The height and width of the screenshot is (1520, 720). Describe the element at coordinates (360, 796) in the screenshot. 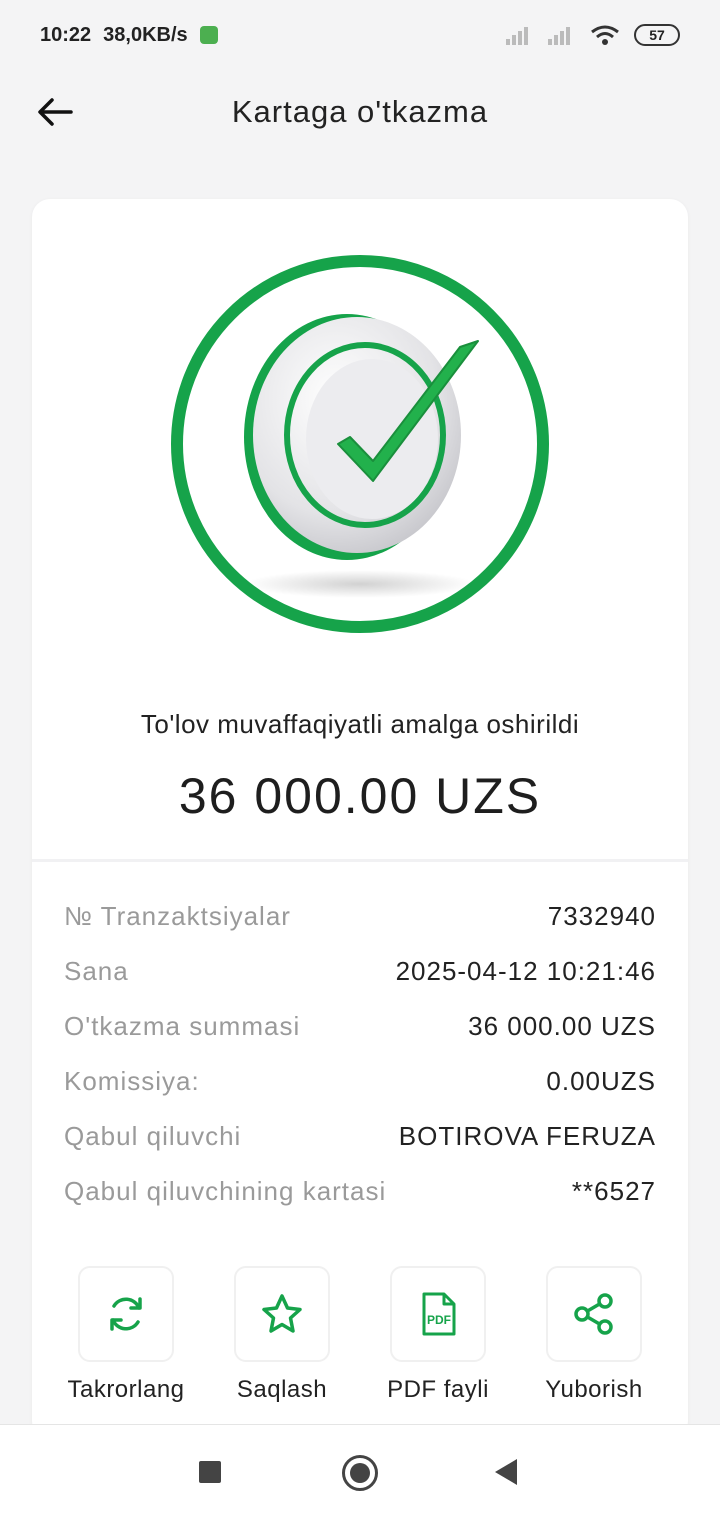

I see `payment-amount: 36 000.00 UZS` at that location.